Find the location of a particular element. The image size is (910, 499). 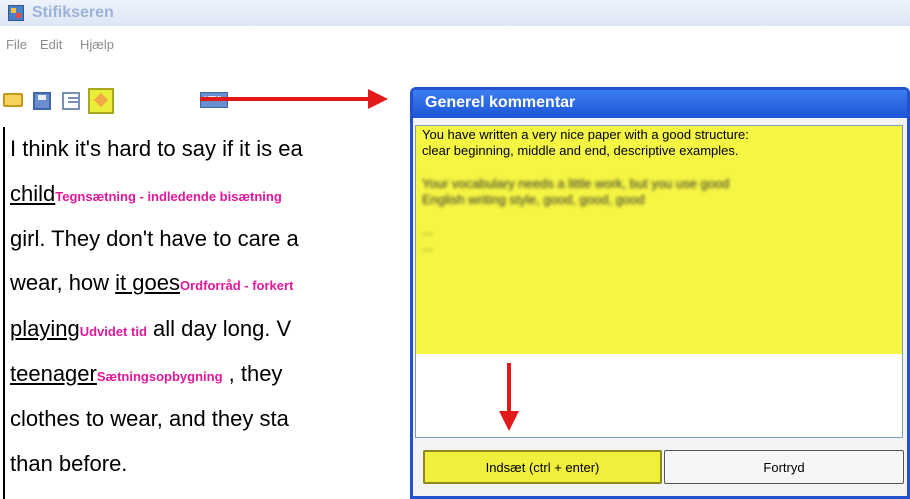

comment-icon is located at coordinates (101, 101).